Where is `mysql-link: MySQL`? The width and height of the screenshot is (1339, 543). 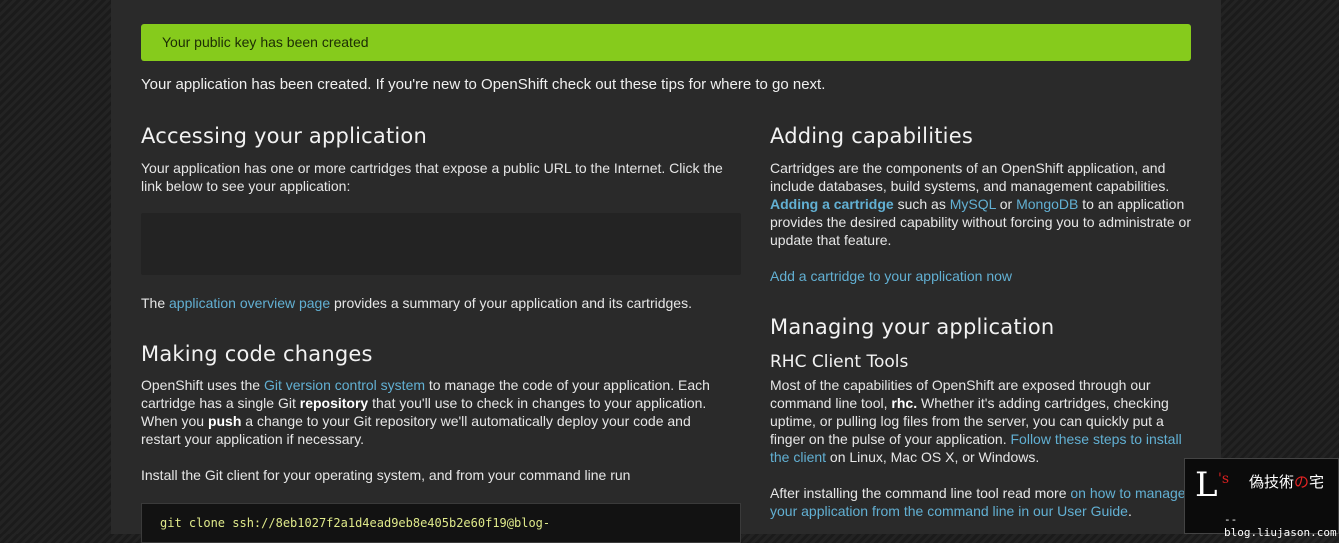 mysql-link: MySQL is located at coordinates (973, 204).